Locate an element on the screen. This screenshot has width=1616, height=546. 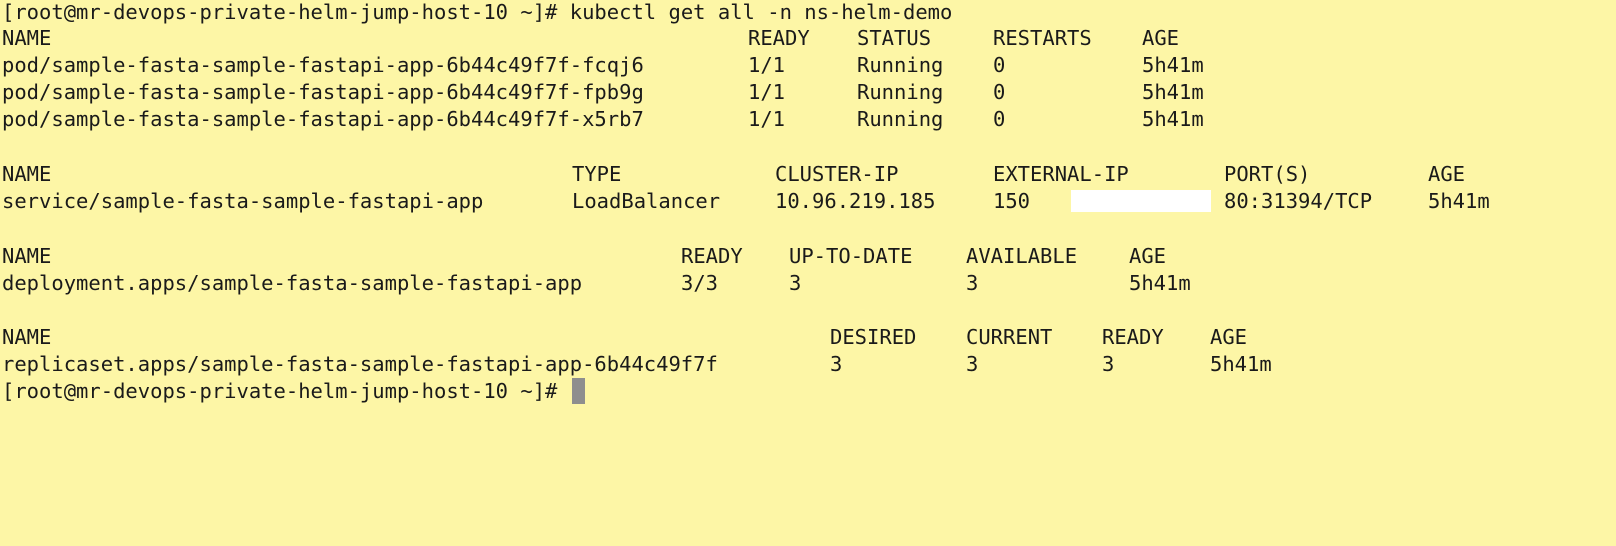
command-text: kubectl get all -n ns-helm-demo is located at coordinates (761, 12).